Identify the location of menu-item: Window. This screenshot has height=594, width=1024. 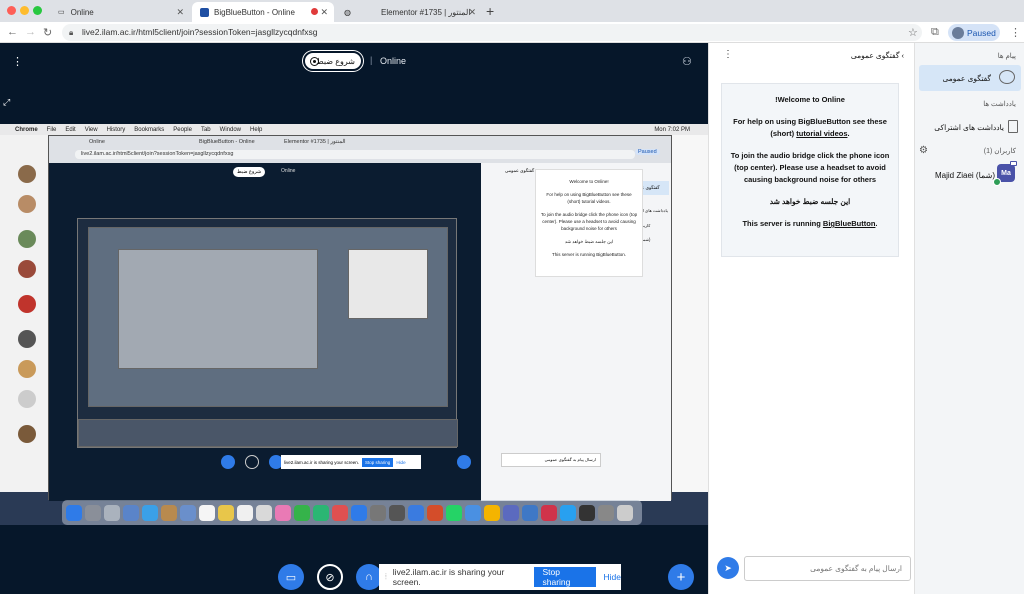
(230, 129).